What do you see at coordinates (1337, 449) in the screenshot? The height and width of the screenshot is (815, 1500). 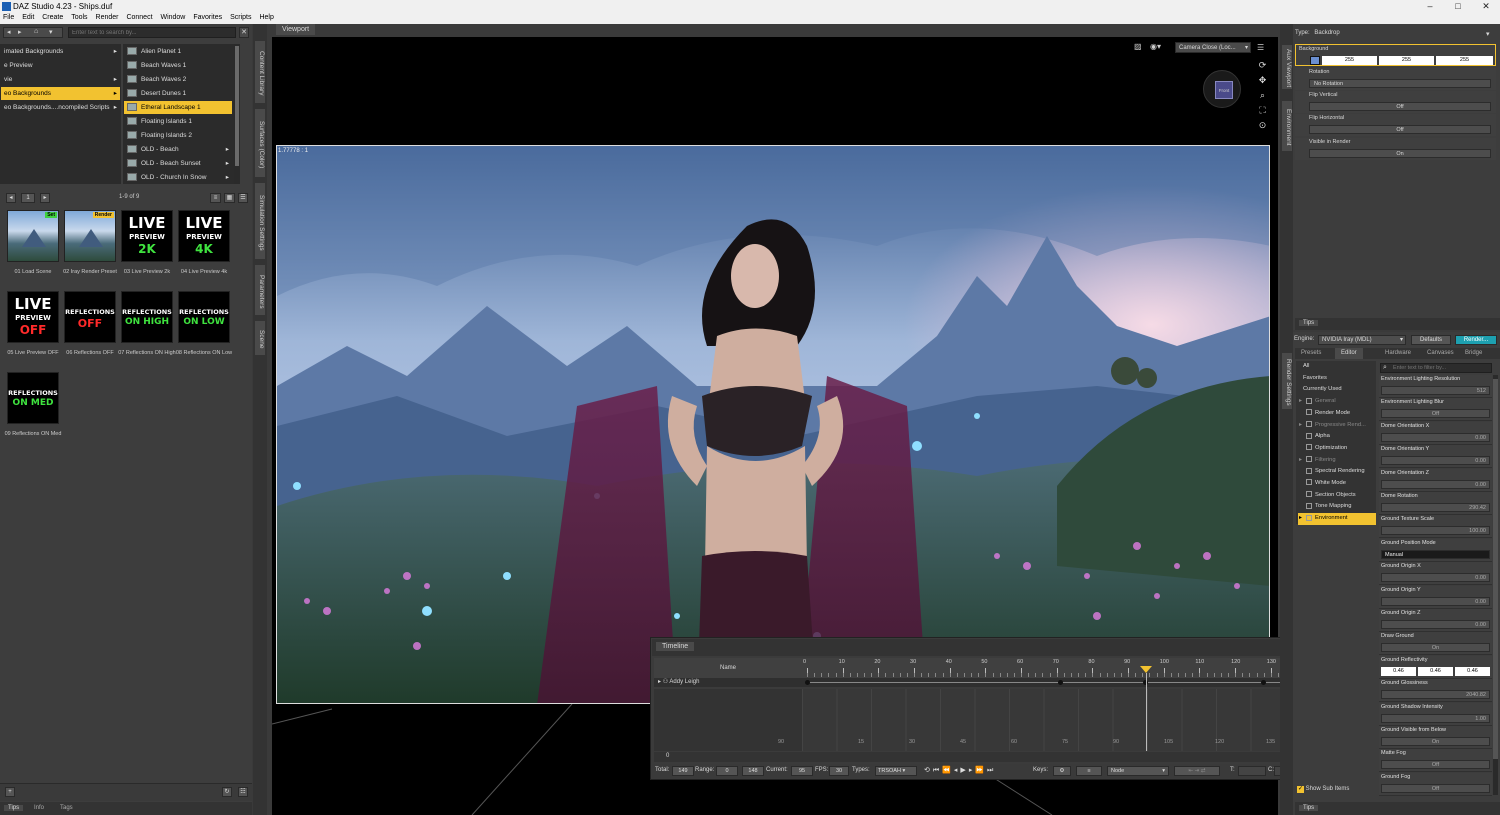 I see `render-section-item: Optimization` at bounding box center [1337, 449].